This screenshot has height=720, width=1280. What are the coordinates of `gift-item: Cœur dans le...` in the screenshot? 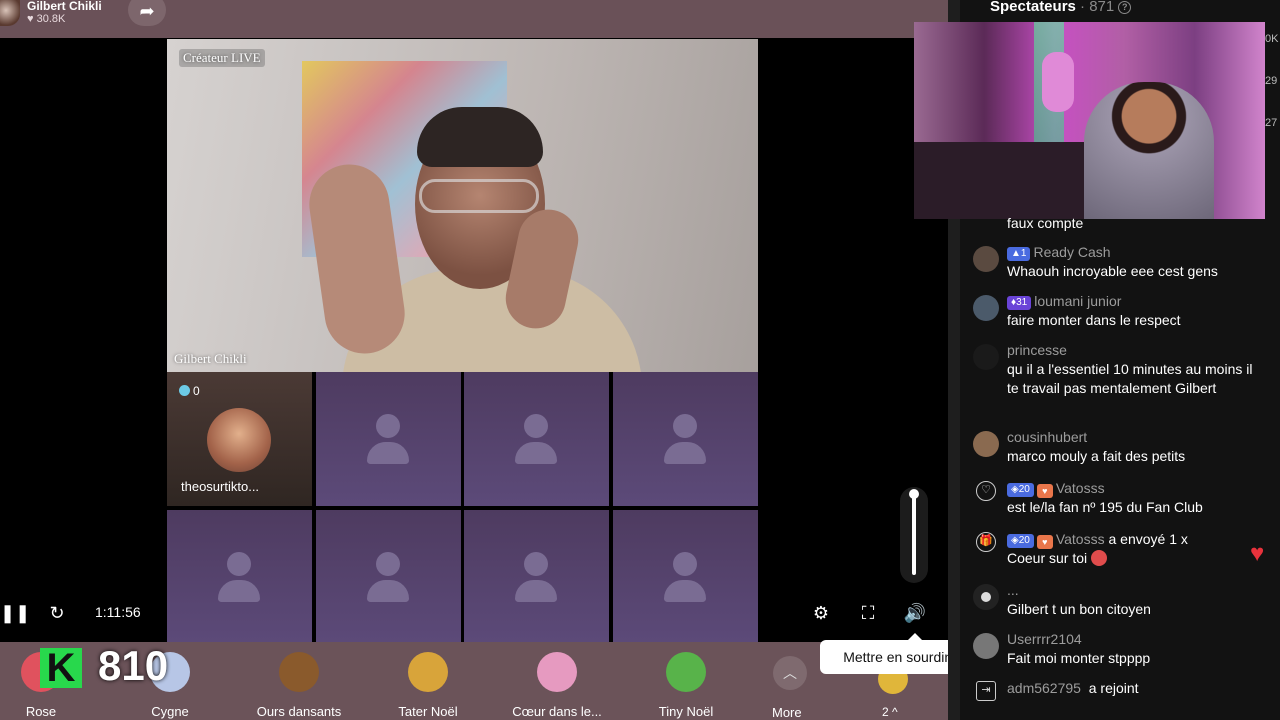 It's located at (557, 682).